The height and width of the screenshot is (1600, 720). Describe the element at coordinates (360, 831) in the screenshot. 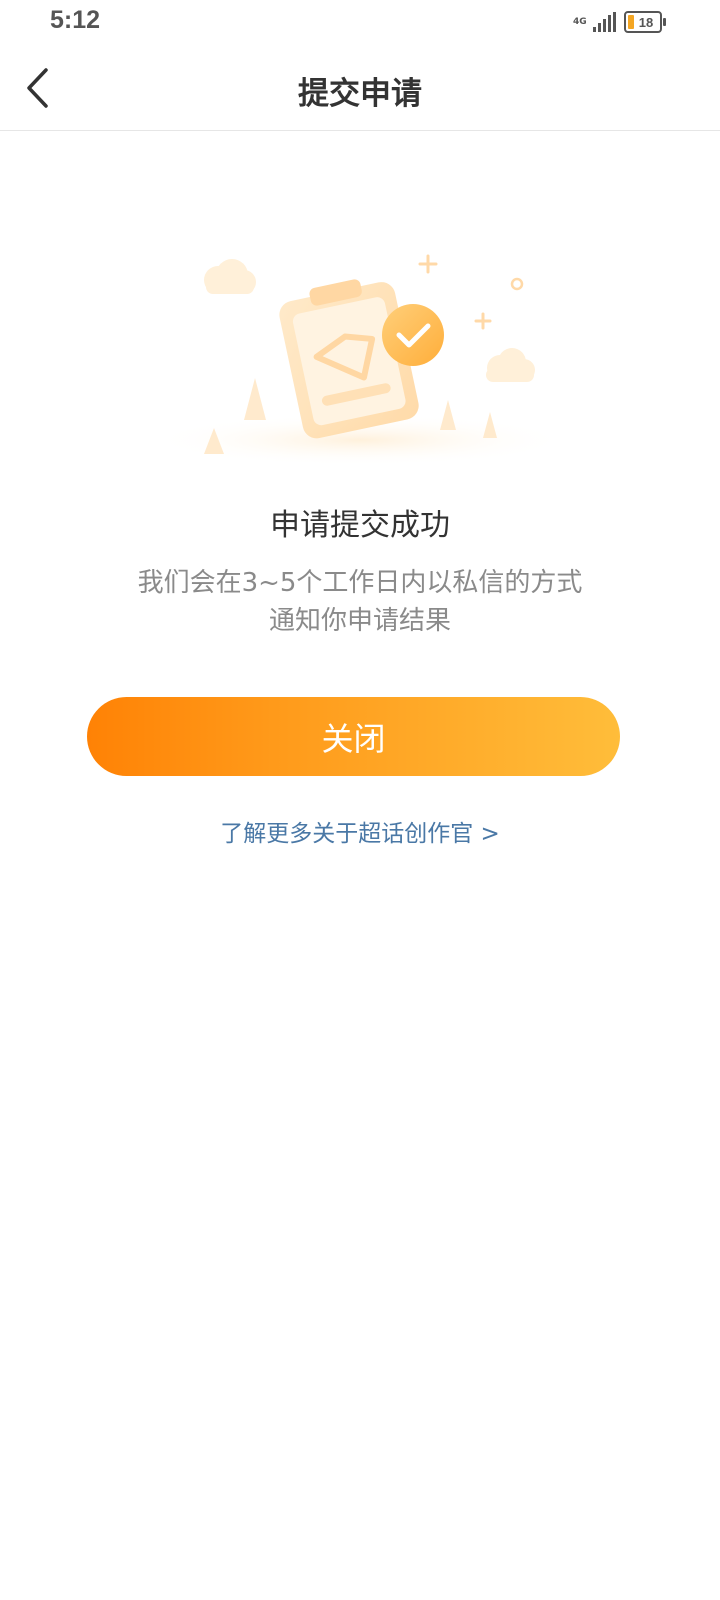

I see `learn-more-link: 了解更多关于超话创作官 >` at that location.